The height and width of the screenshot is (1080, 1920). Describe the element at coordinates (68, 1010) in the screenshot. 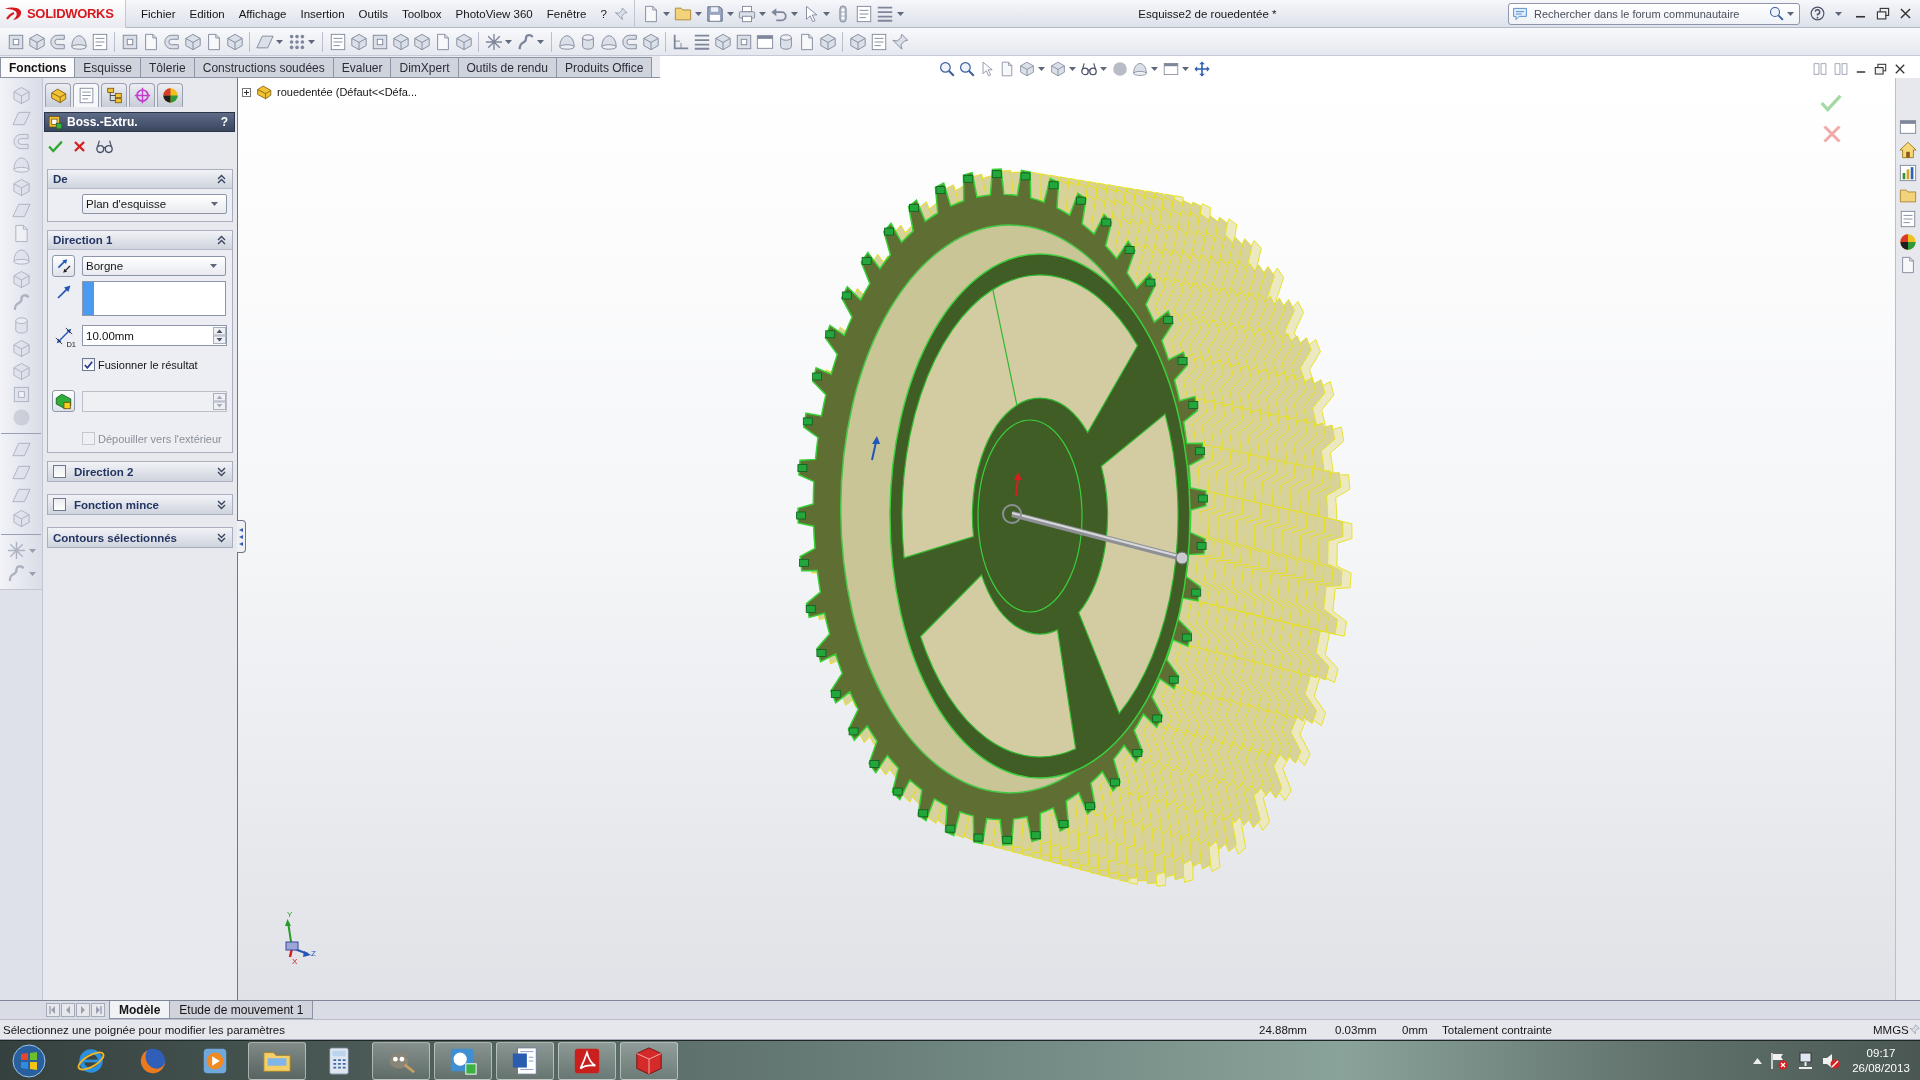

I see `previous-icon` at that location.